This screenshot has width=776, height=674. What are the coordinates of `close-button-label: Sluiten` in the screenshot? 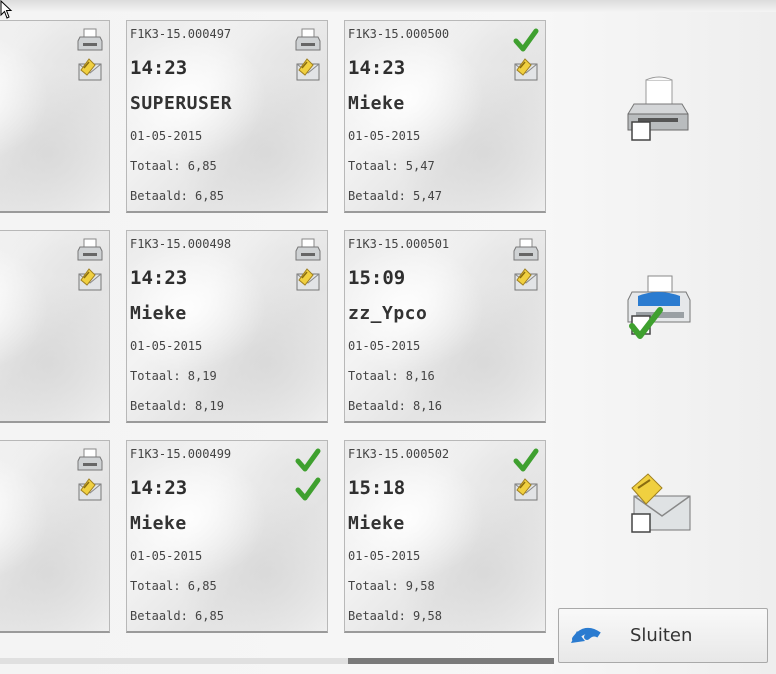 It's located at (661, 635).